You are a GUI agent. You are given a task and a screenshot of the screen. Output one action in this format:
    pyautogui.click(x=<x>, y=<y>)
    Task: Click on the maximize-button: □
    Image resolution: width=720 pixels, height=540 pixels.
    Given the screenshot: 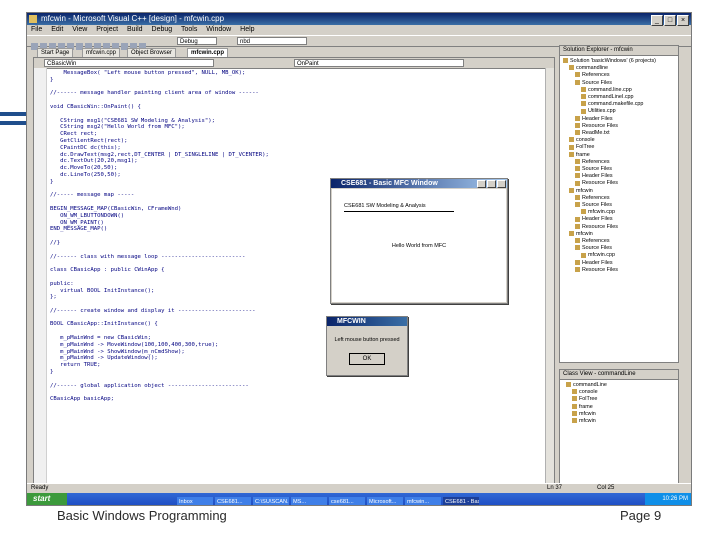 What is the action you would take?
    pyautogui.click(x=670, y=20)
    